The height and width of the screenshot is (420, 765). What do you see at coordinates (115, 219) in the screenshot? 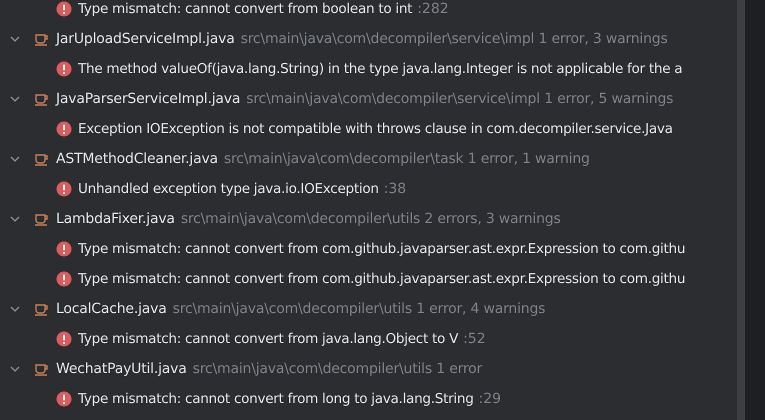
I see `file-name: LambdaFixer.java` at bounding box center [115, 219].